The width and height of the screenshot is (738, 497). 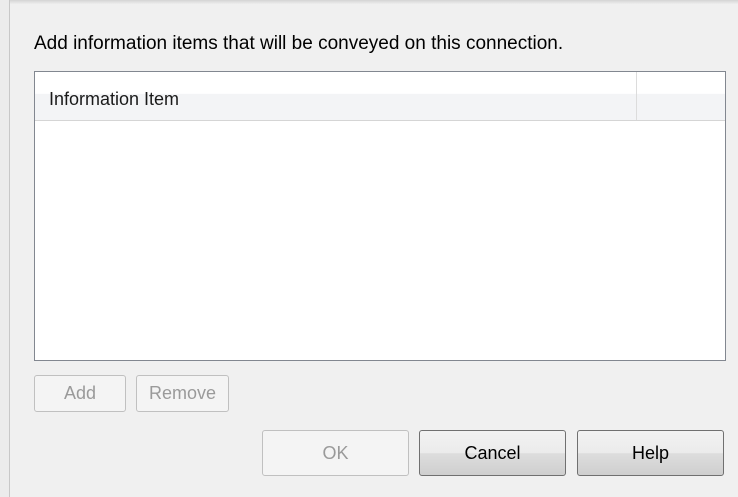 What do you see at coordinates (492, 453) in the screenshot?
I see `cancel-button: Cancel` at bounding box center [492, 453].